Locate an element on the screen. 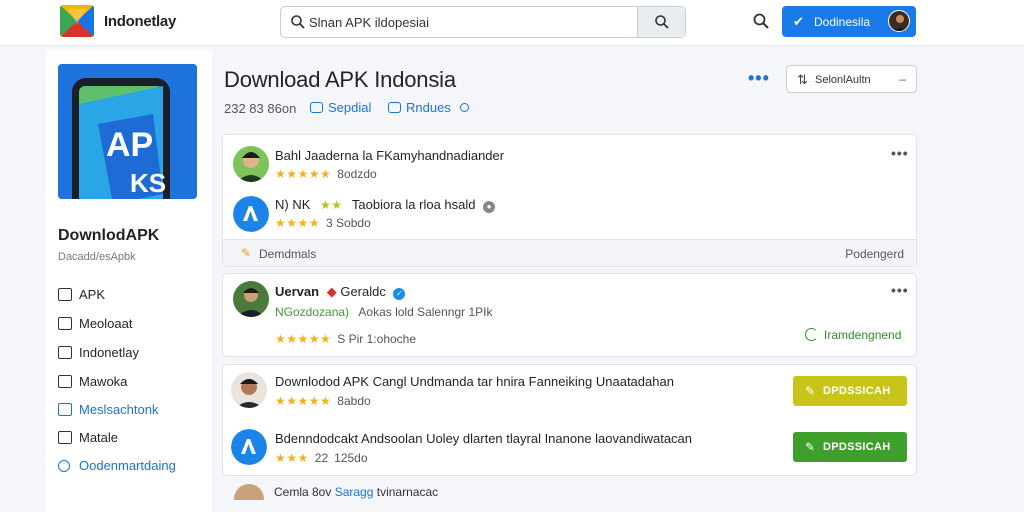 This screenshot has width=1024, height=512. search-value: Slnan APK ildopesiai is located at coordinates (369, 22).